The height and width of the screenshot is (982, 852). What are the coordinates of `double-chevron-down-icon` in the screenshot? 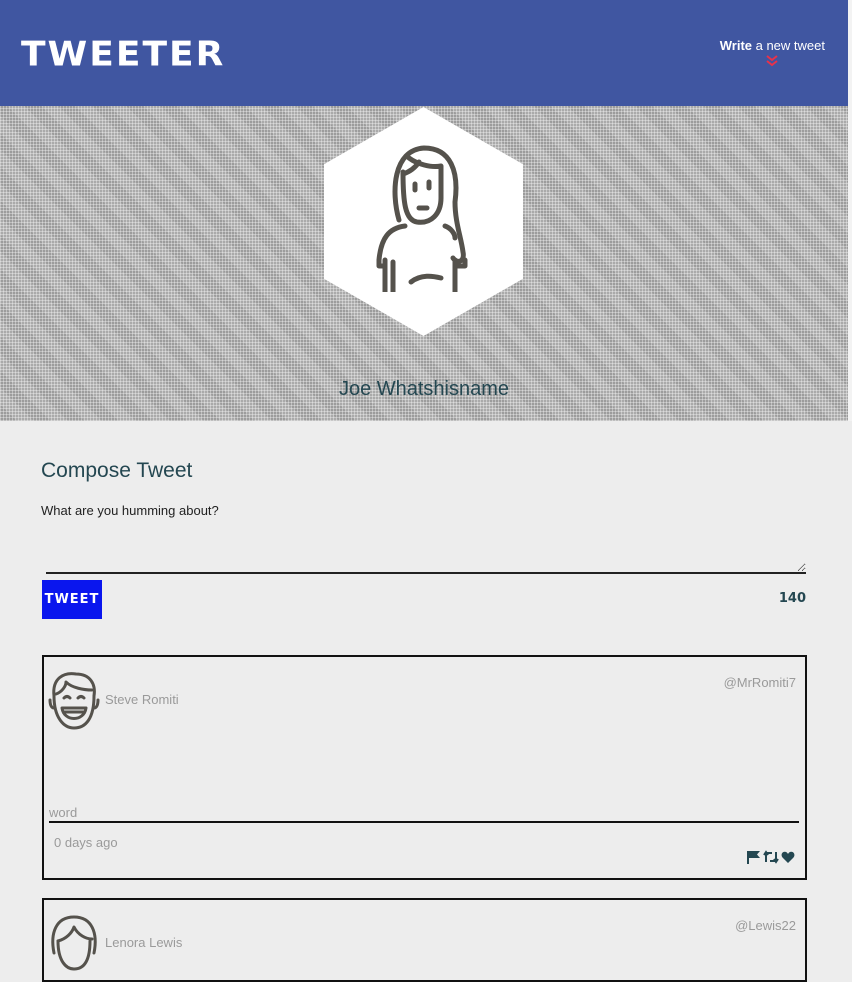 It's located at (772, 61).